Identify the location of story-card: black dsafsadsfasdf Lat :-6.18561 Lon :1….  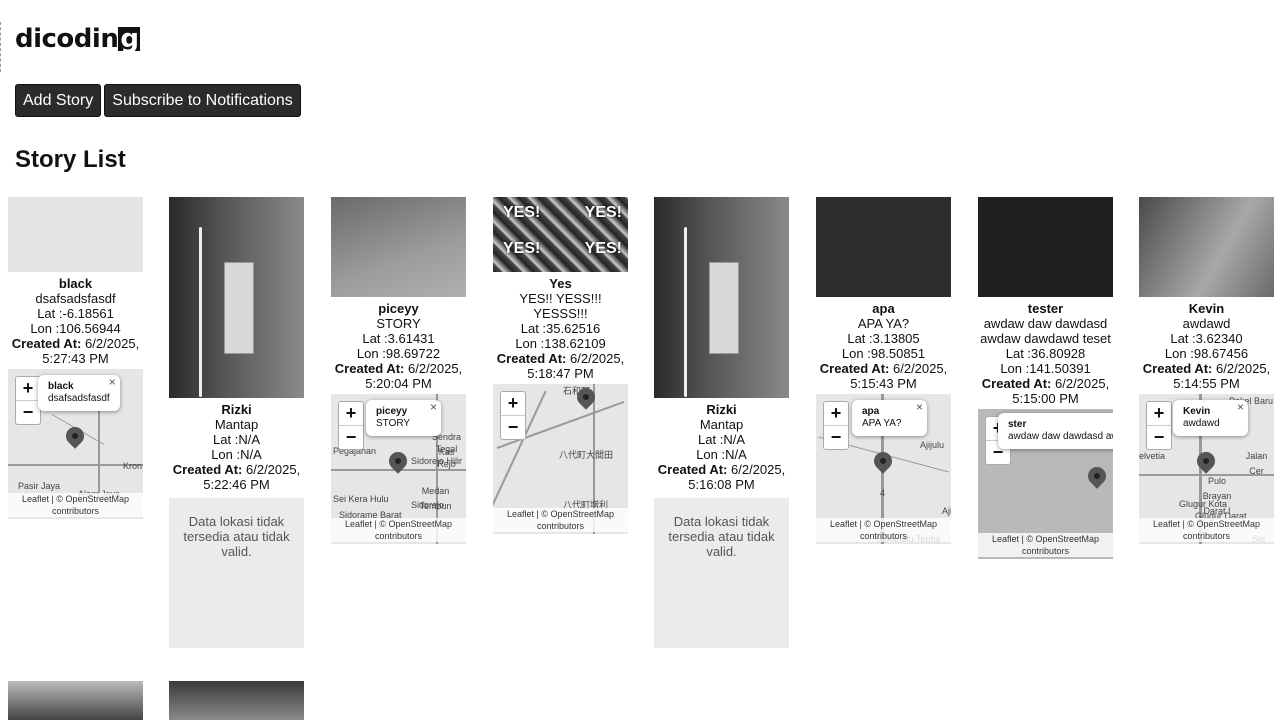
(75, 358).